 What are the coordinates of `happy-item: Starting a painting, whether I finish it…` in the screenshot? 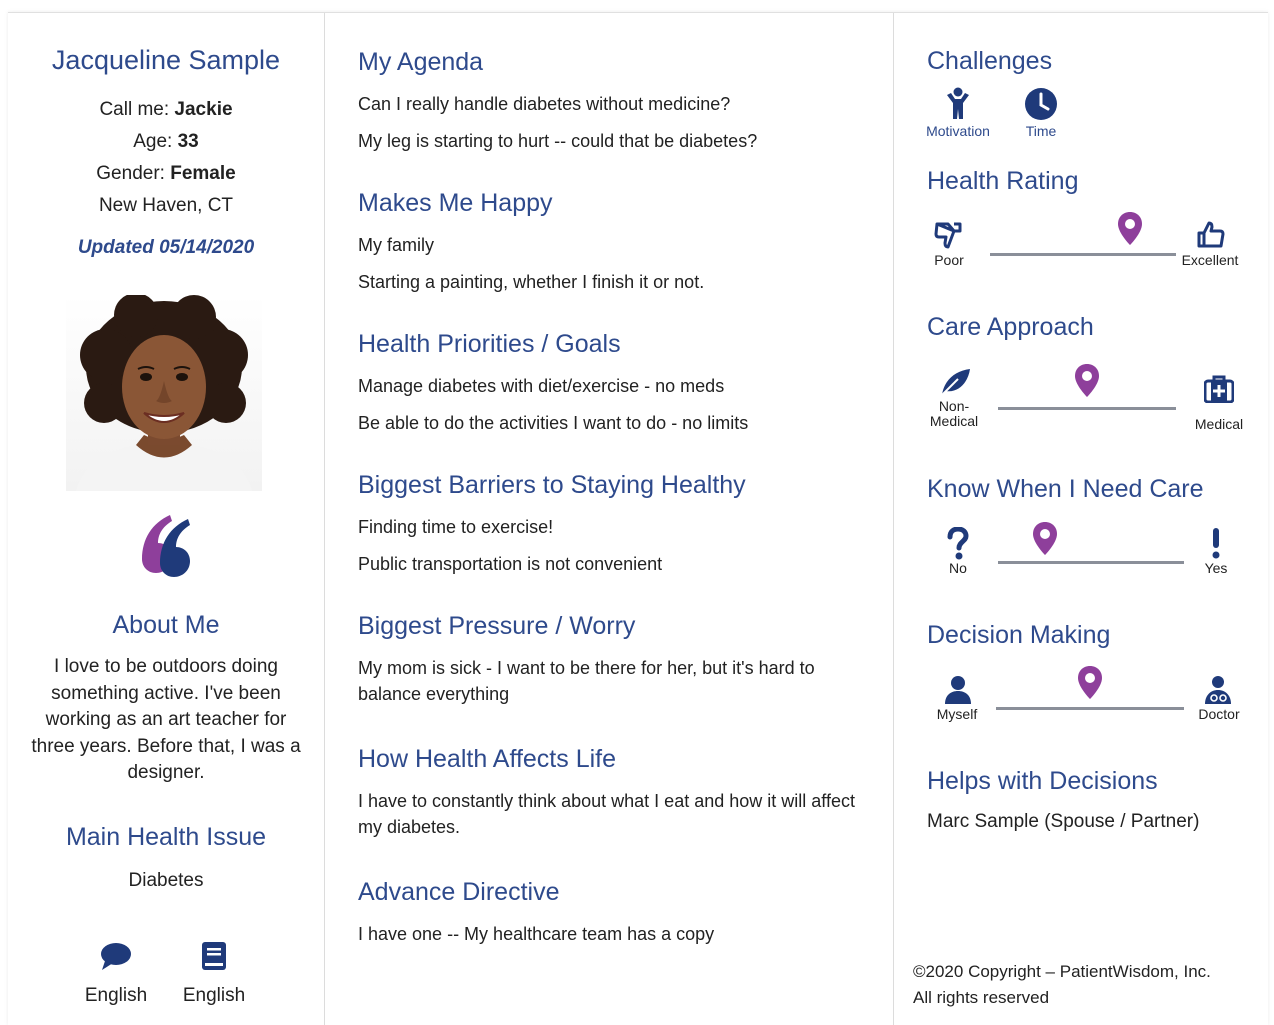 It's located at (531, 282).